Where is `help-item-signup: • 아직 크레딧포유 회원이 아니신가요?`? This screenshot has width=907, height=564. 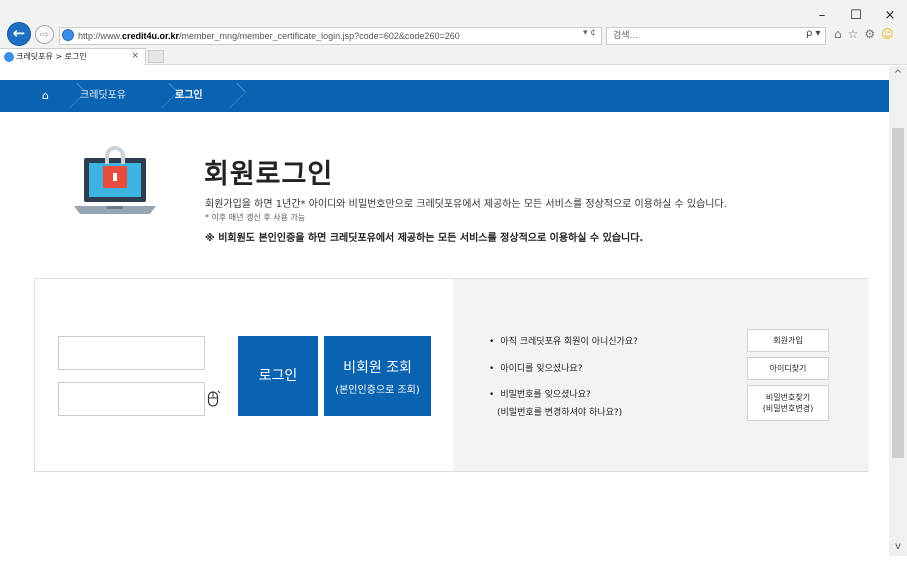 help-item-signup: • 아직 크레딧포유 회원이 아니신가요? is located at coordinates (563, 340).